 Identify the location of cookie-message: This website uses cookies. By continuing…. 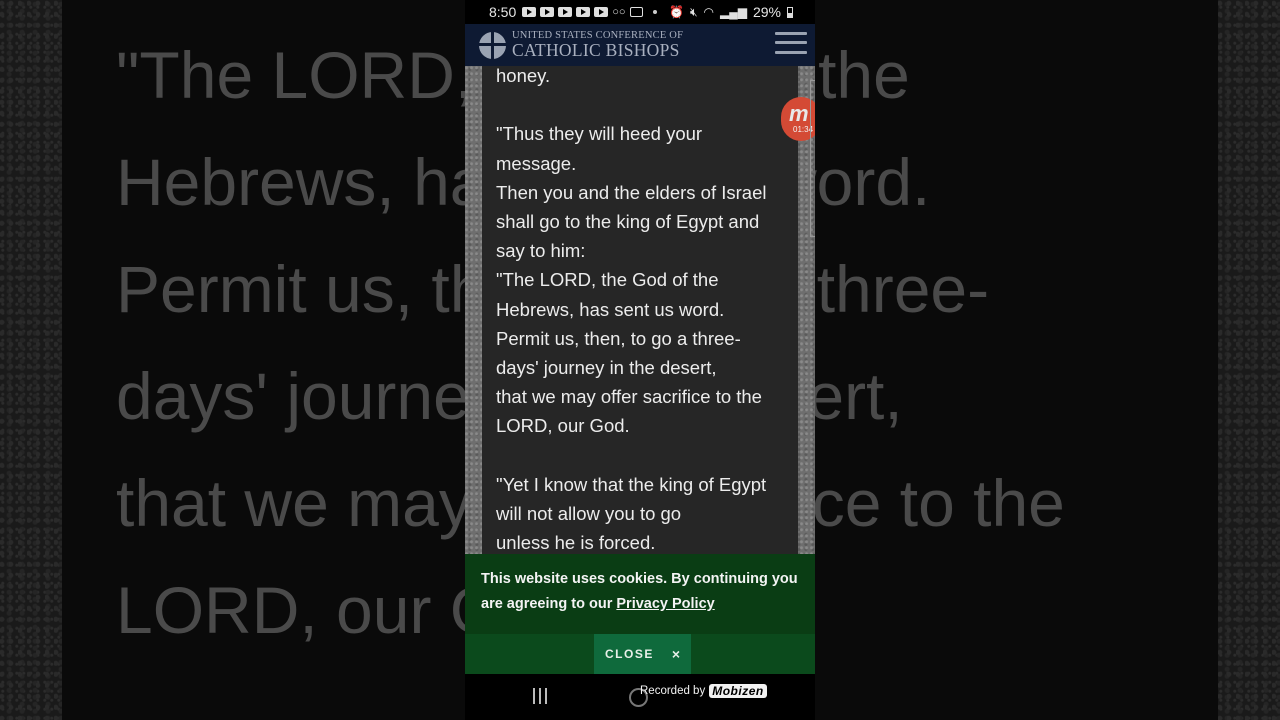
(639, 591).